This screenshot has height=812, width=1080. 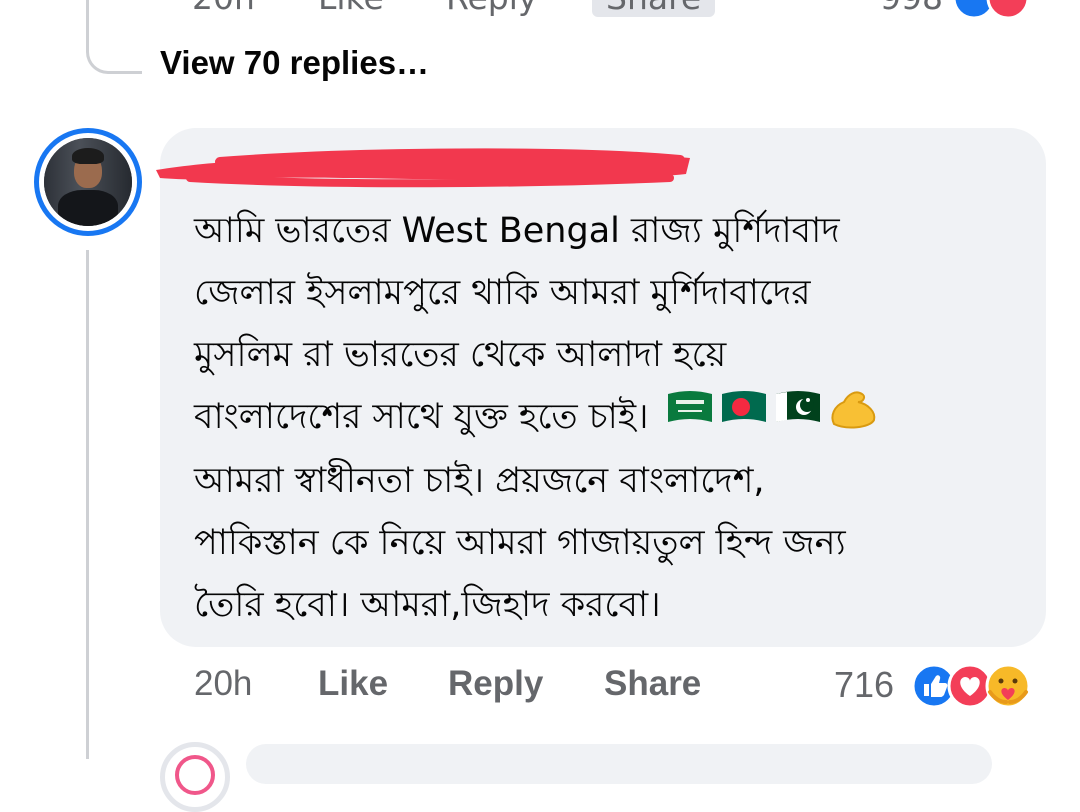 I want to click on previous-like-button: Like, so click(x=351, y=8).